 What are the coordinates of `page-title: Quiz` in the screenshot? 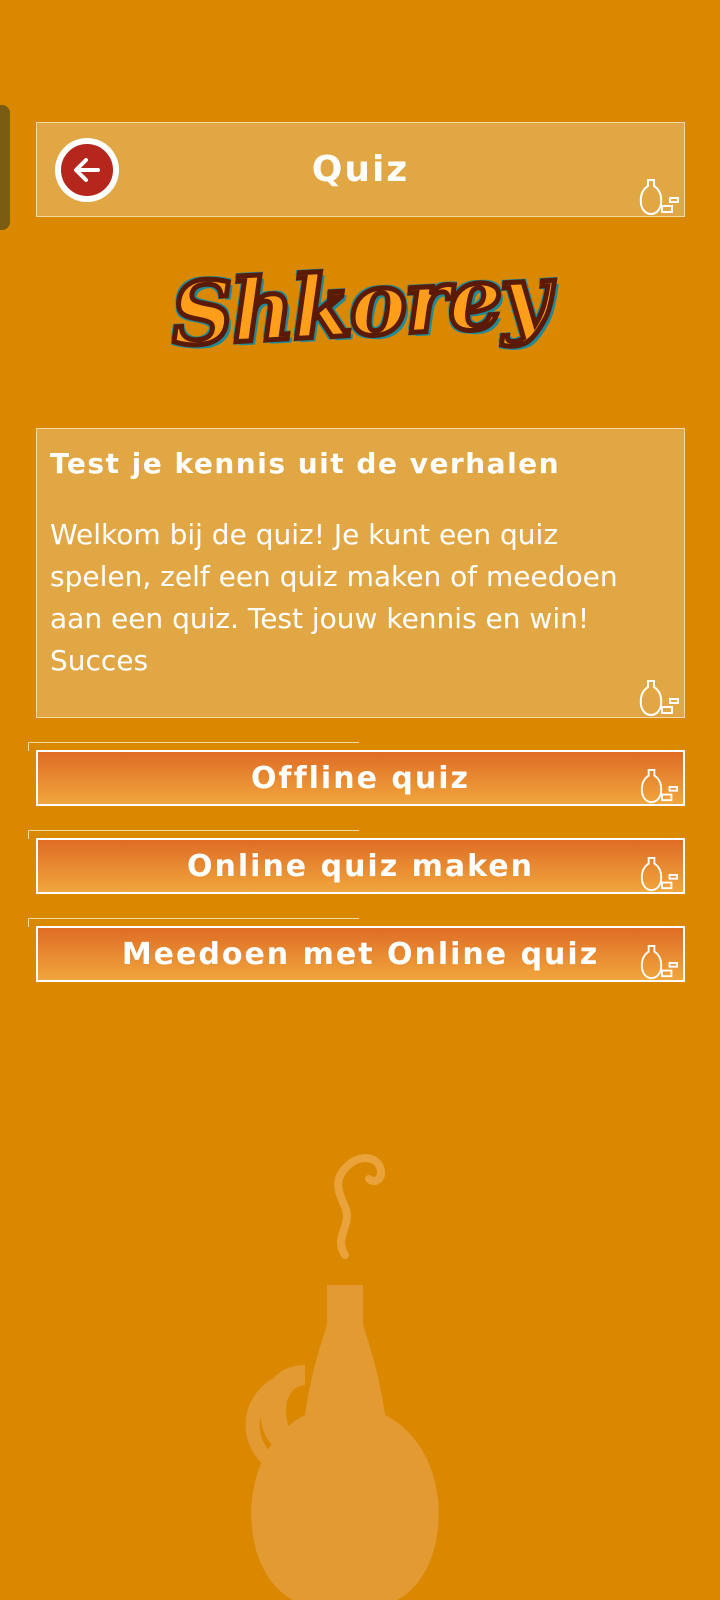 It's located at (360, 169).